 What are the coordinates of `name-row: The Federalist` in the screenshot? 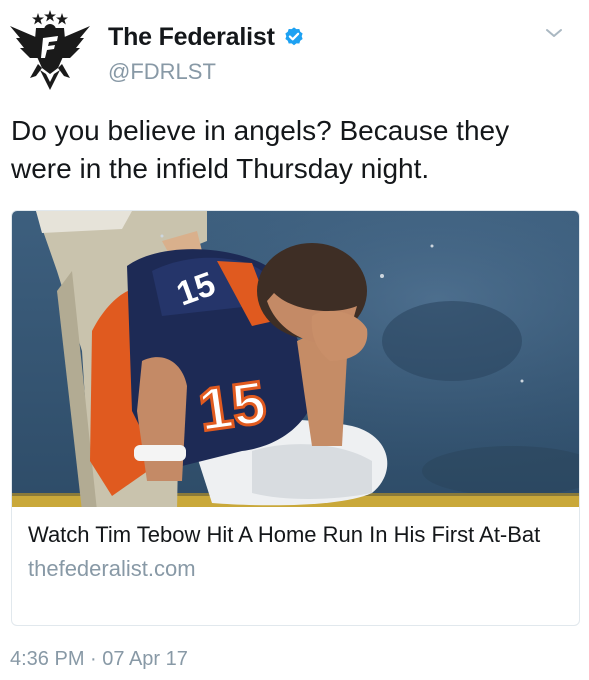 It's located at (206, 37).